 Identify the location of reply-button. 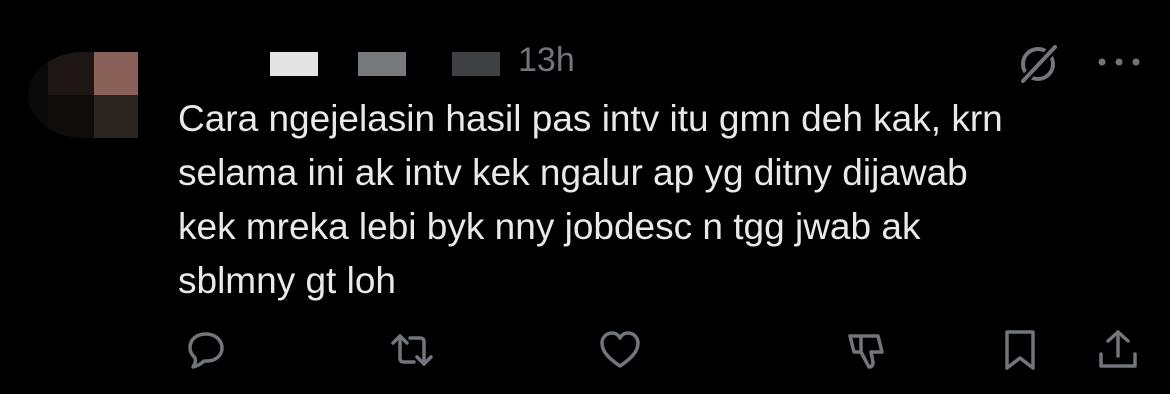
(206, 350).